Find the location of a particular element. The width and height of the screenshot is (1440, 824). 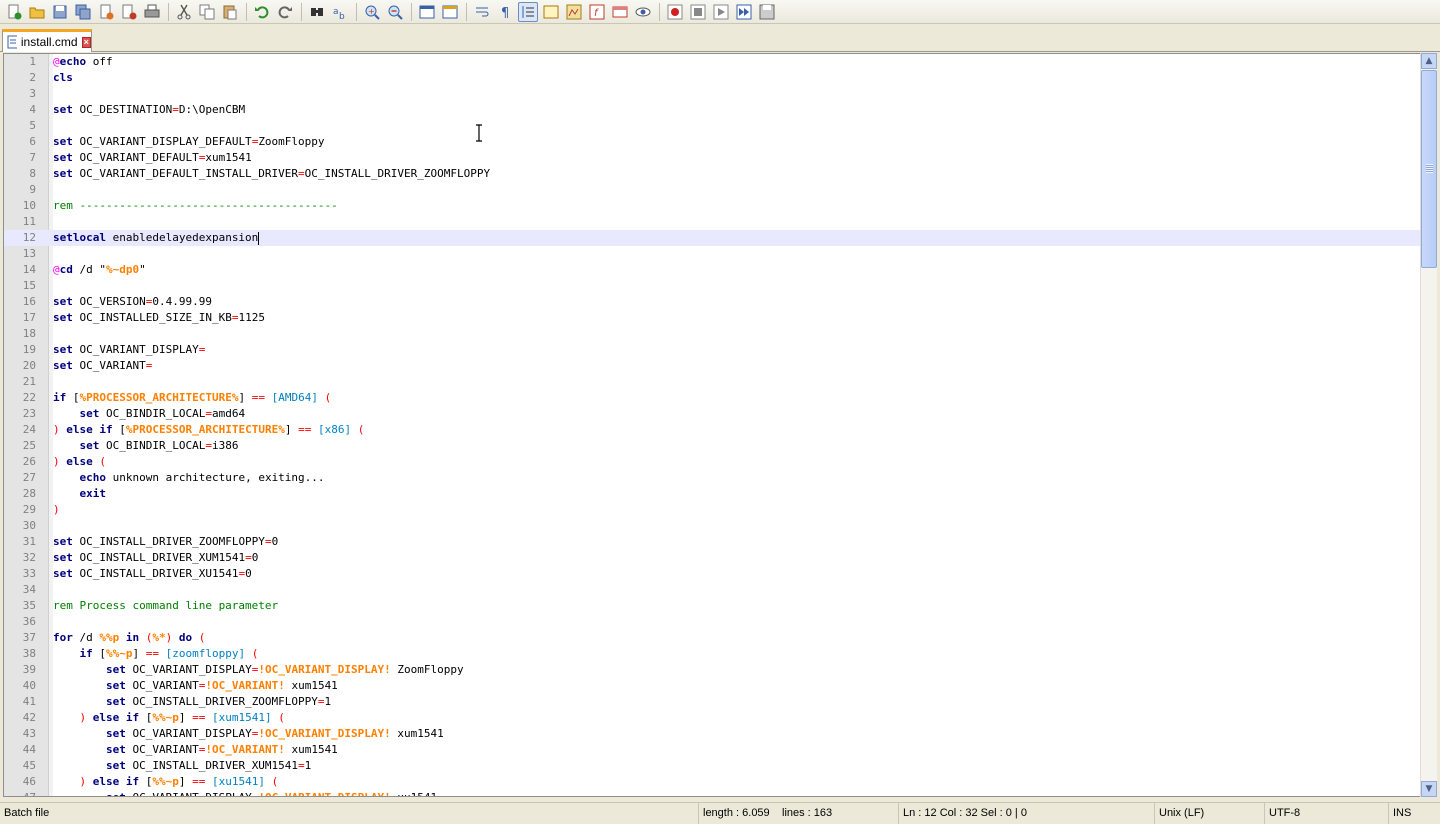

line-number: 33 is located at coordinates (29, 573).